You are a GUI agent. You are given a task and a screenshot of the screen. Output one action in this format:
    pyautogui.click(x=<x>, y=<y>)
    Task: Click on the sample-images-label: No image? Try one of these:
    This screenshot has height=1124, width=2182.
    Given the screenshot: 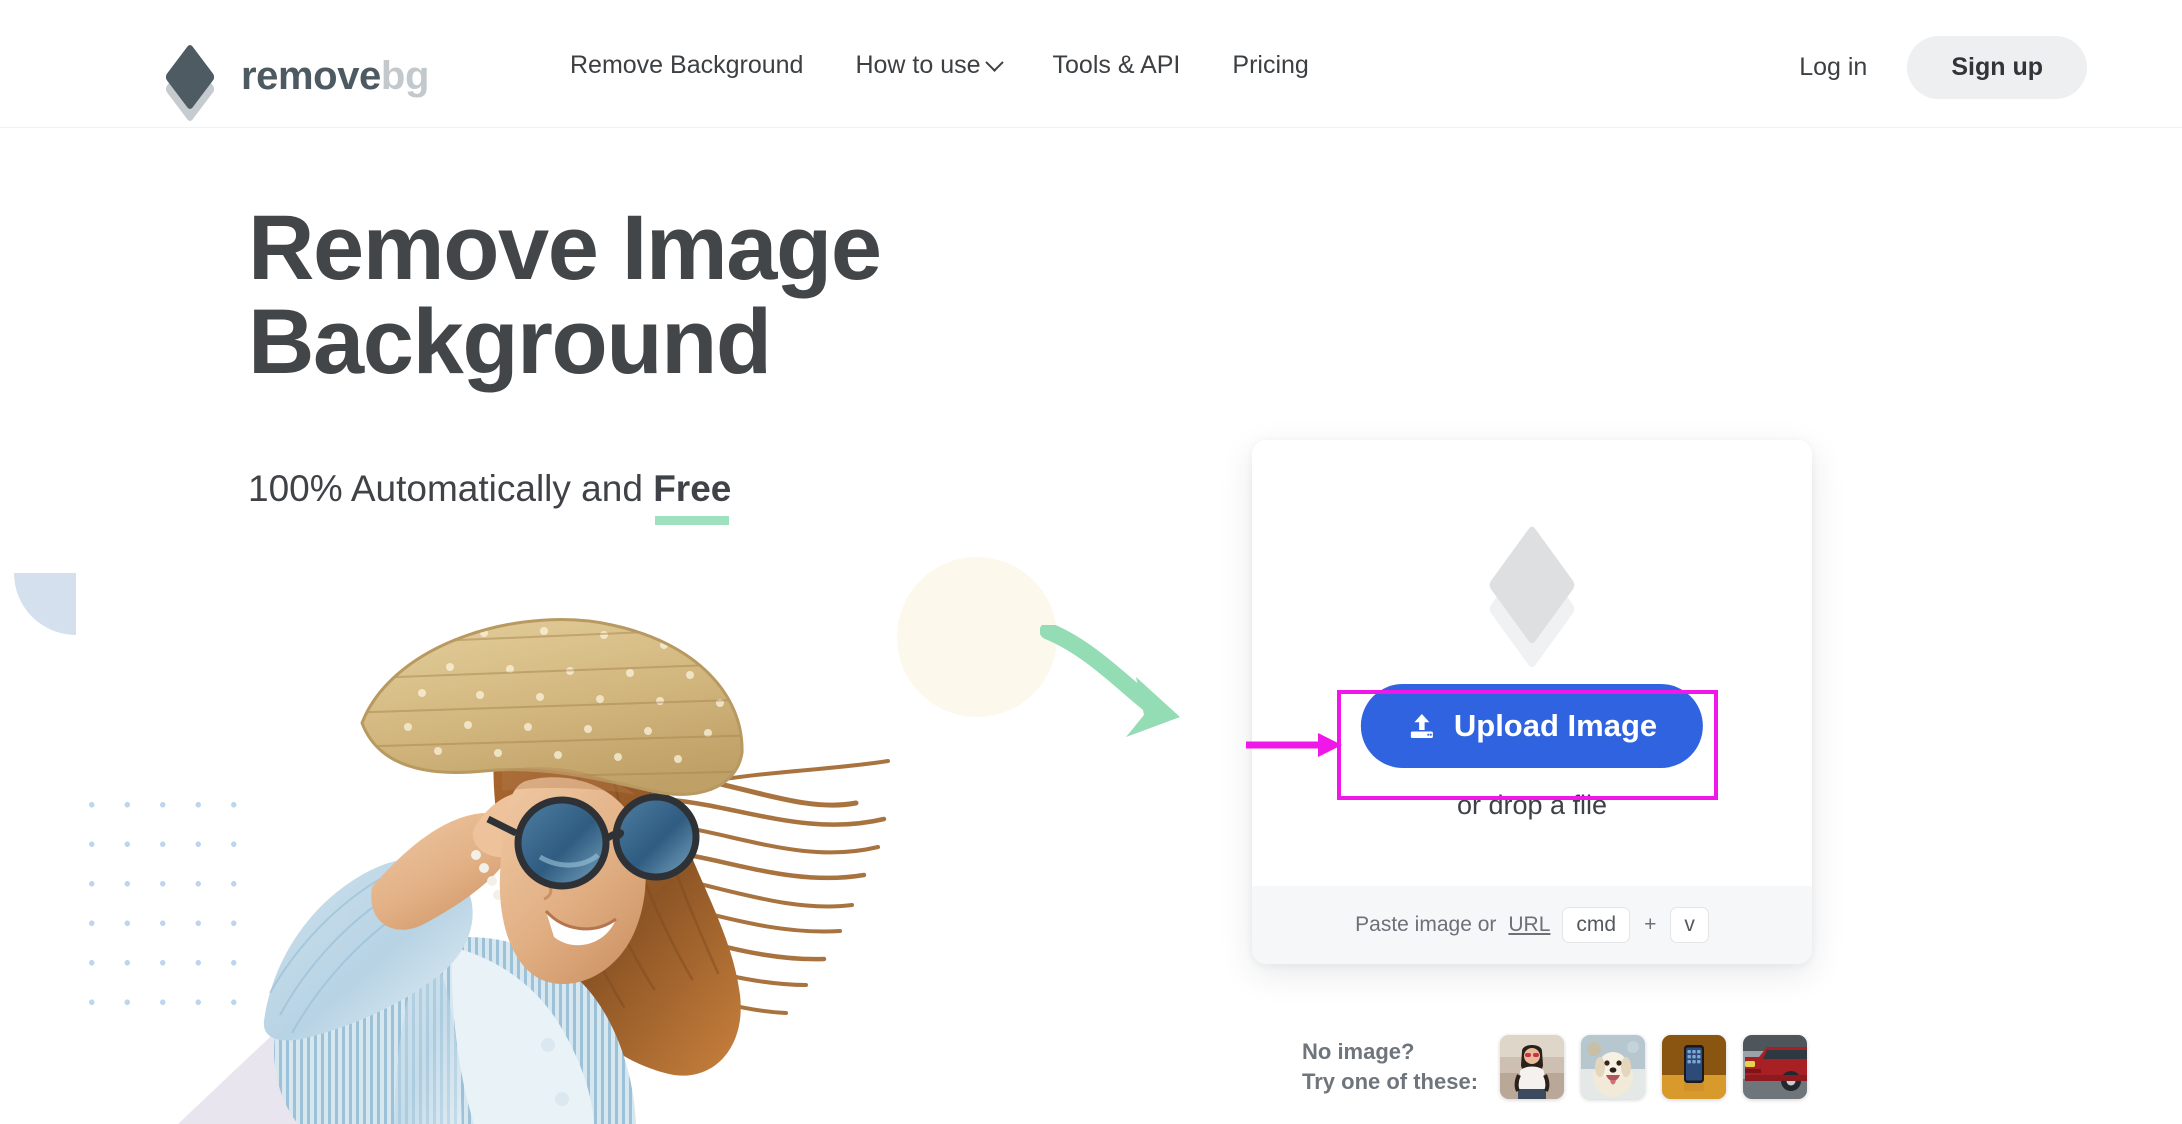 What is the action you would take?
    pyautogui.click(x=1390, y=1066)
    